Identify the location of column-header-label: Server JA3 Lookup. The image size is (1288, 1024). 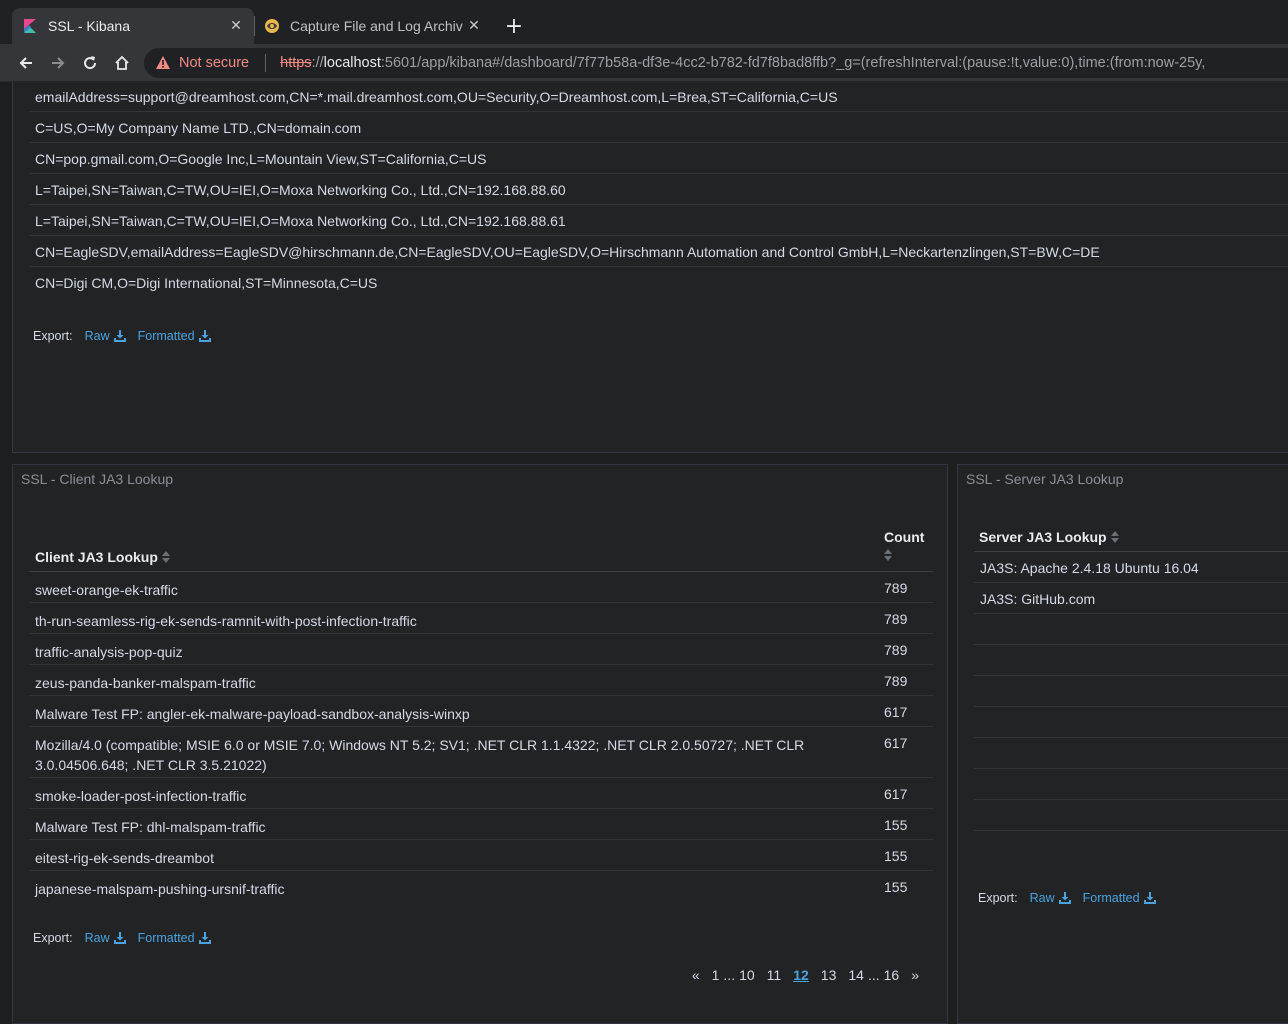
(1043, 537).